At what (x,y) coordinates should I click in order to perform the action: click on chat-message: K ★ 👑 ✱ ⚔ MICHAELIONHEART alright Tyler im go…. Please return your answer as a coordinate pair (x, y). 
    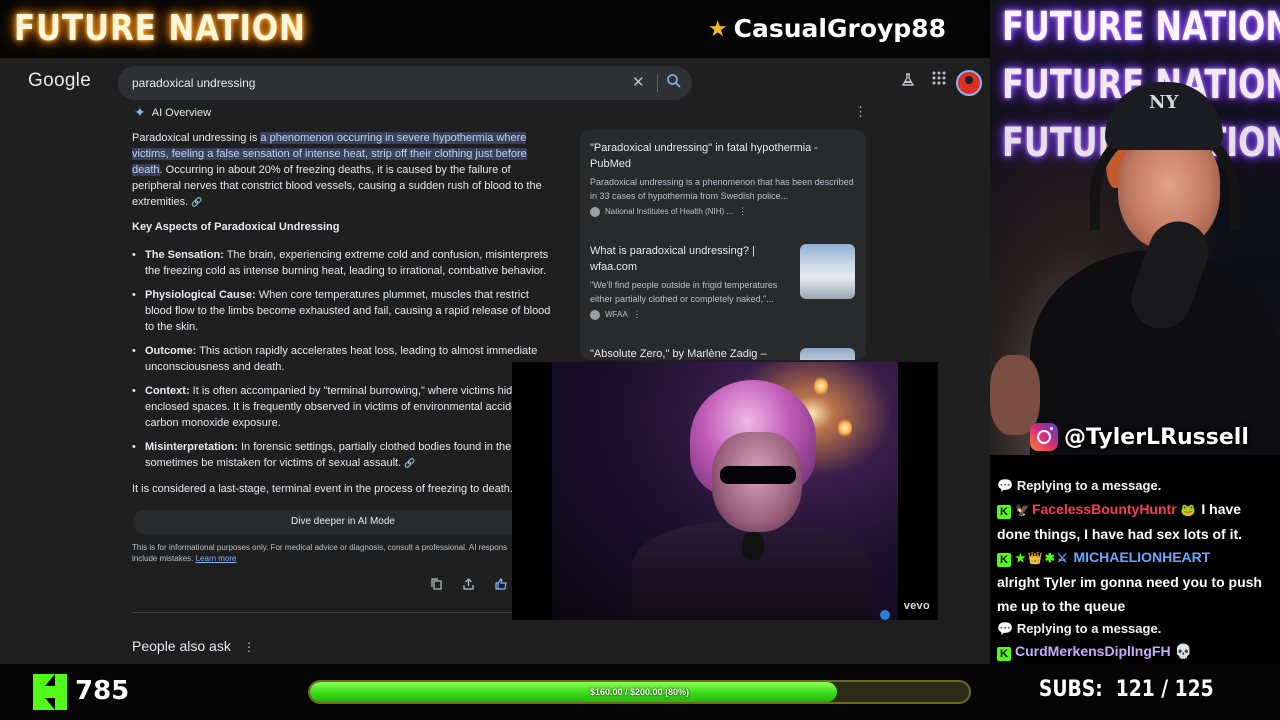
    Looking at the image, I should click on (1136, 581).